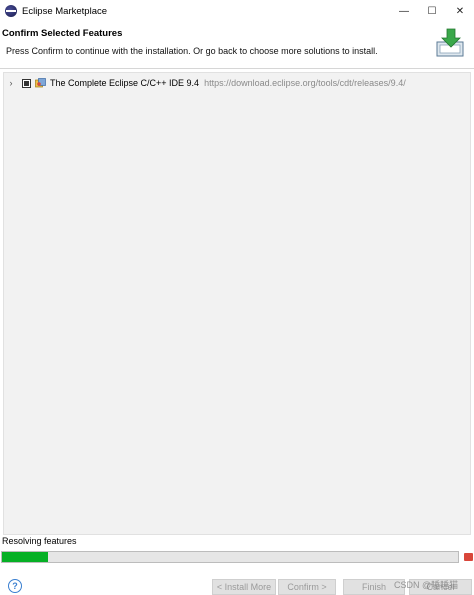  I want to click on progress-bar, so click(230, 557).